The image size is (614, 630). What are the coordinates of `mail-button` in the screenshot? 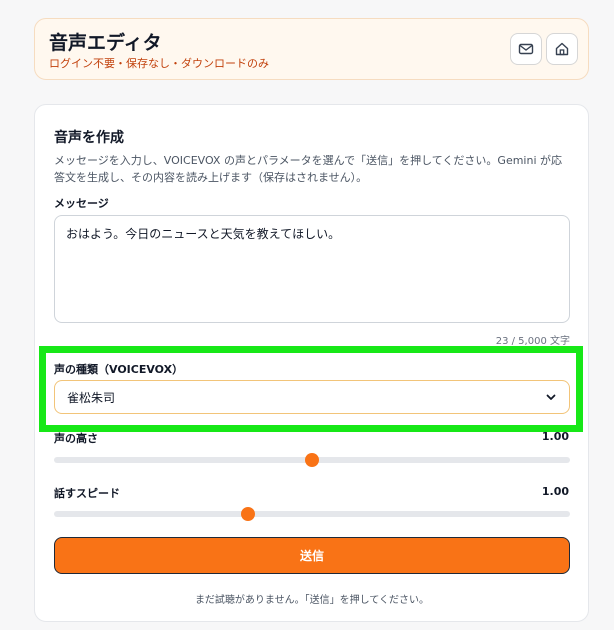 It's located at (526, 49).